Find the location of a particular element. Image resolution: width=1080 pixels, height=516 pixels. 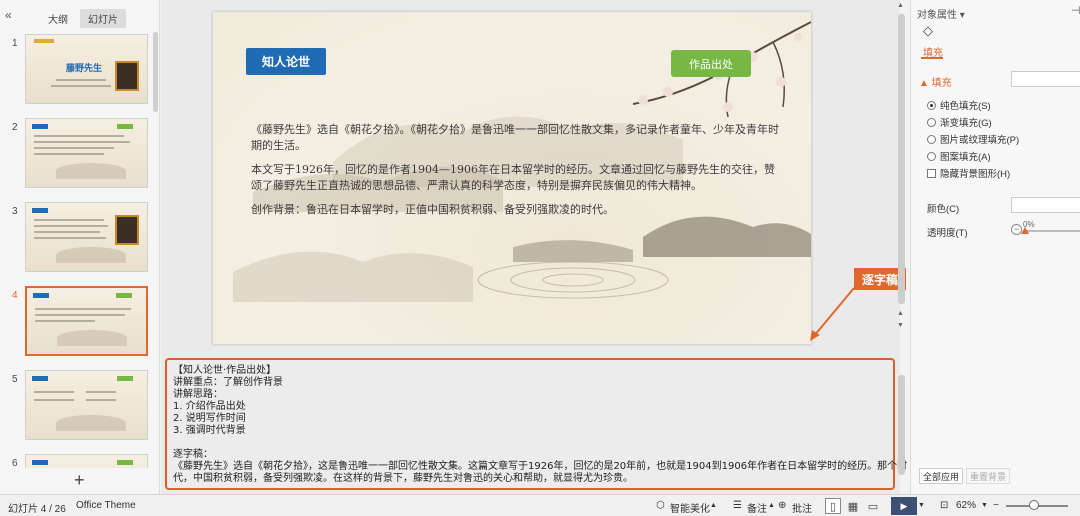

paint-bucket-icon: ◇ is located at coordinates (928, 31).